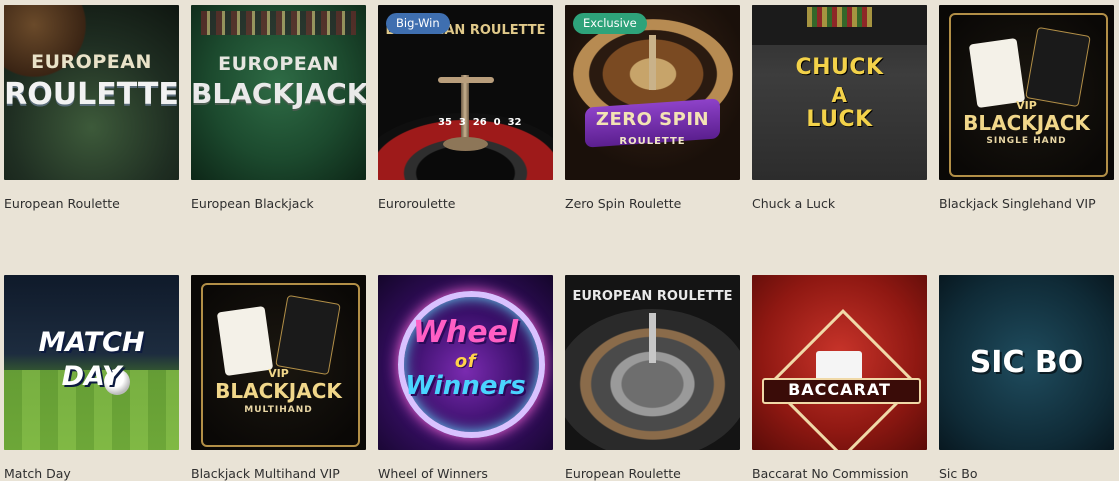  What do you see at coordinates (1026, 92) in the screenshot?
I see `game-thumbnail: VIP BLACKJACK SINGLE HAND` at bounding box center [1026, 92].